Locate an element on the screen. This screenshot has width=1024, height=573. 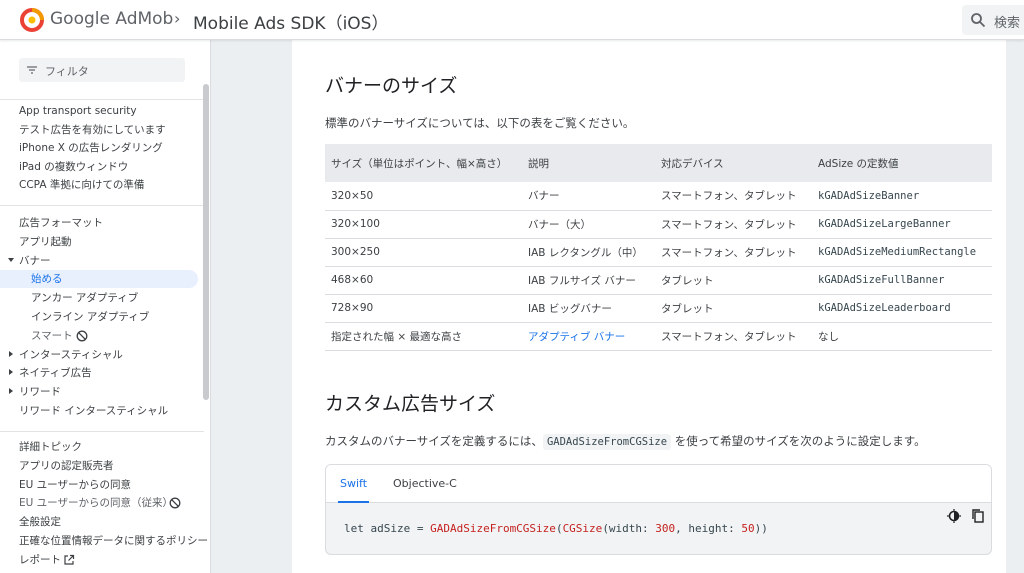
sidebar-item-label: アプリの認定販売者 is located at coordinates (66, 465).